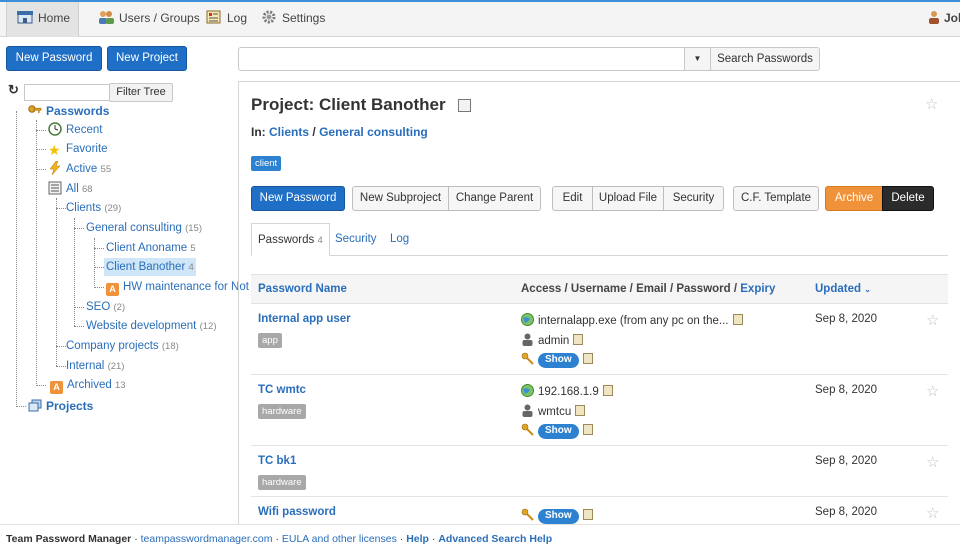 The width and height of the screenshot is (960, 552). What do you see at coordinates (854, 198) in the screenshot?
I see `archive-button: Archive` at bounding box center [854, 198].